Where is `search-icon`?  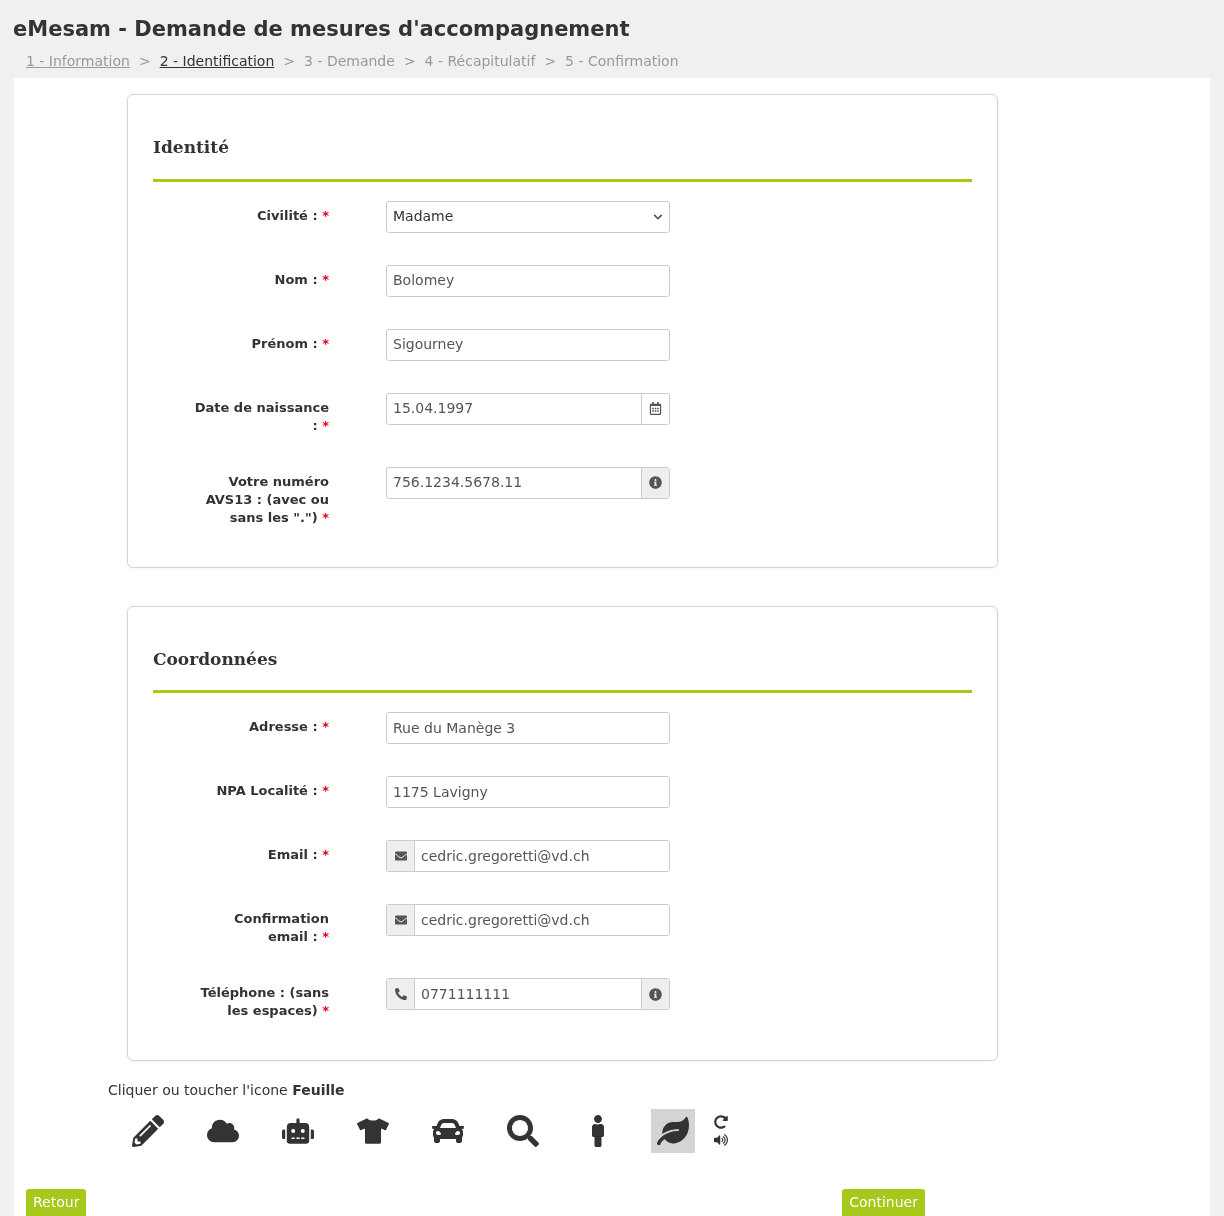
search-icon is located at coordinates (523, 1131).